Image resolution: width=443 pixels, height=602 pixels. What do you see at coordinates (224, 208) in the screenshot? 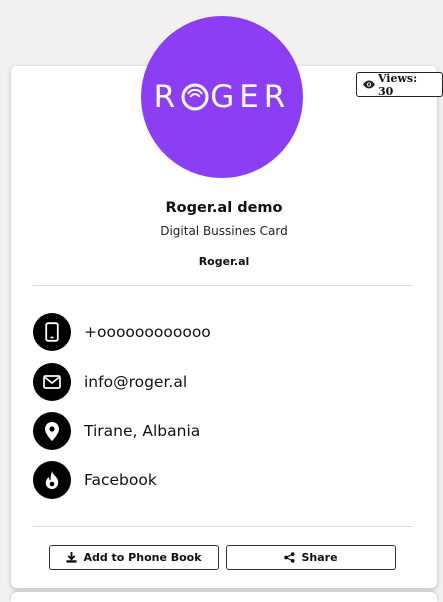
I see `profile-name: Roger.al demo` at bounding box center [224, 208].